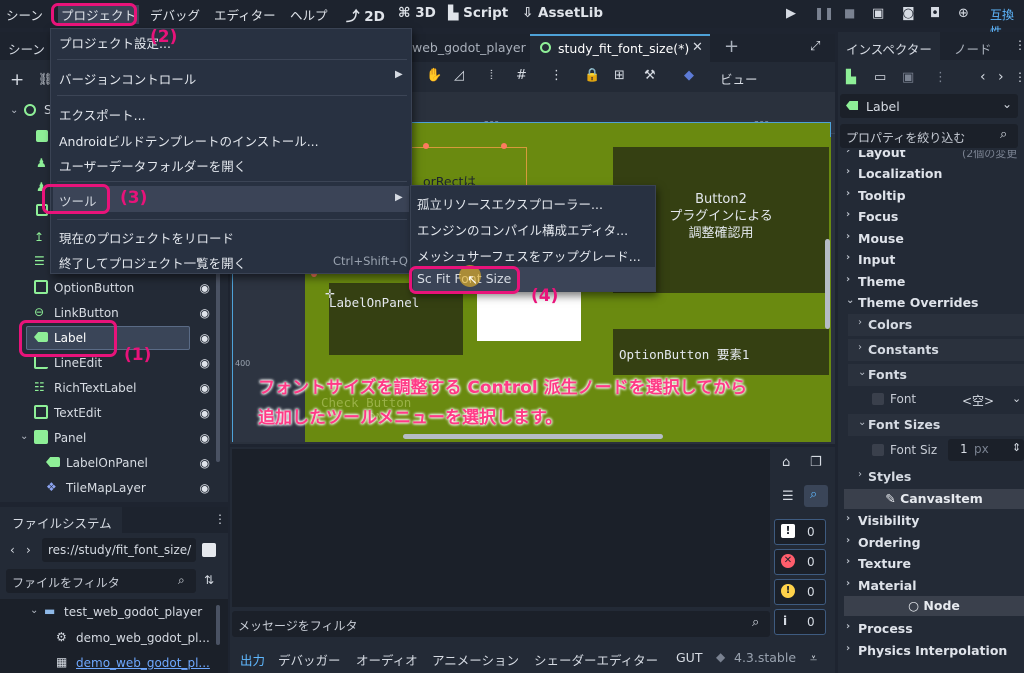 The height and width of the screenshot is (673, 1024). What do you see at coordinates (426, 146) in the screenshot?
I see `transform-handle` at bounding box center [426, 146].